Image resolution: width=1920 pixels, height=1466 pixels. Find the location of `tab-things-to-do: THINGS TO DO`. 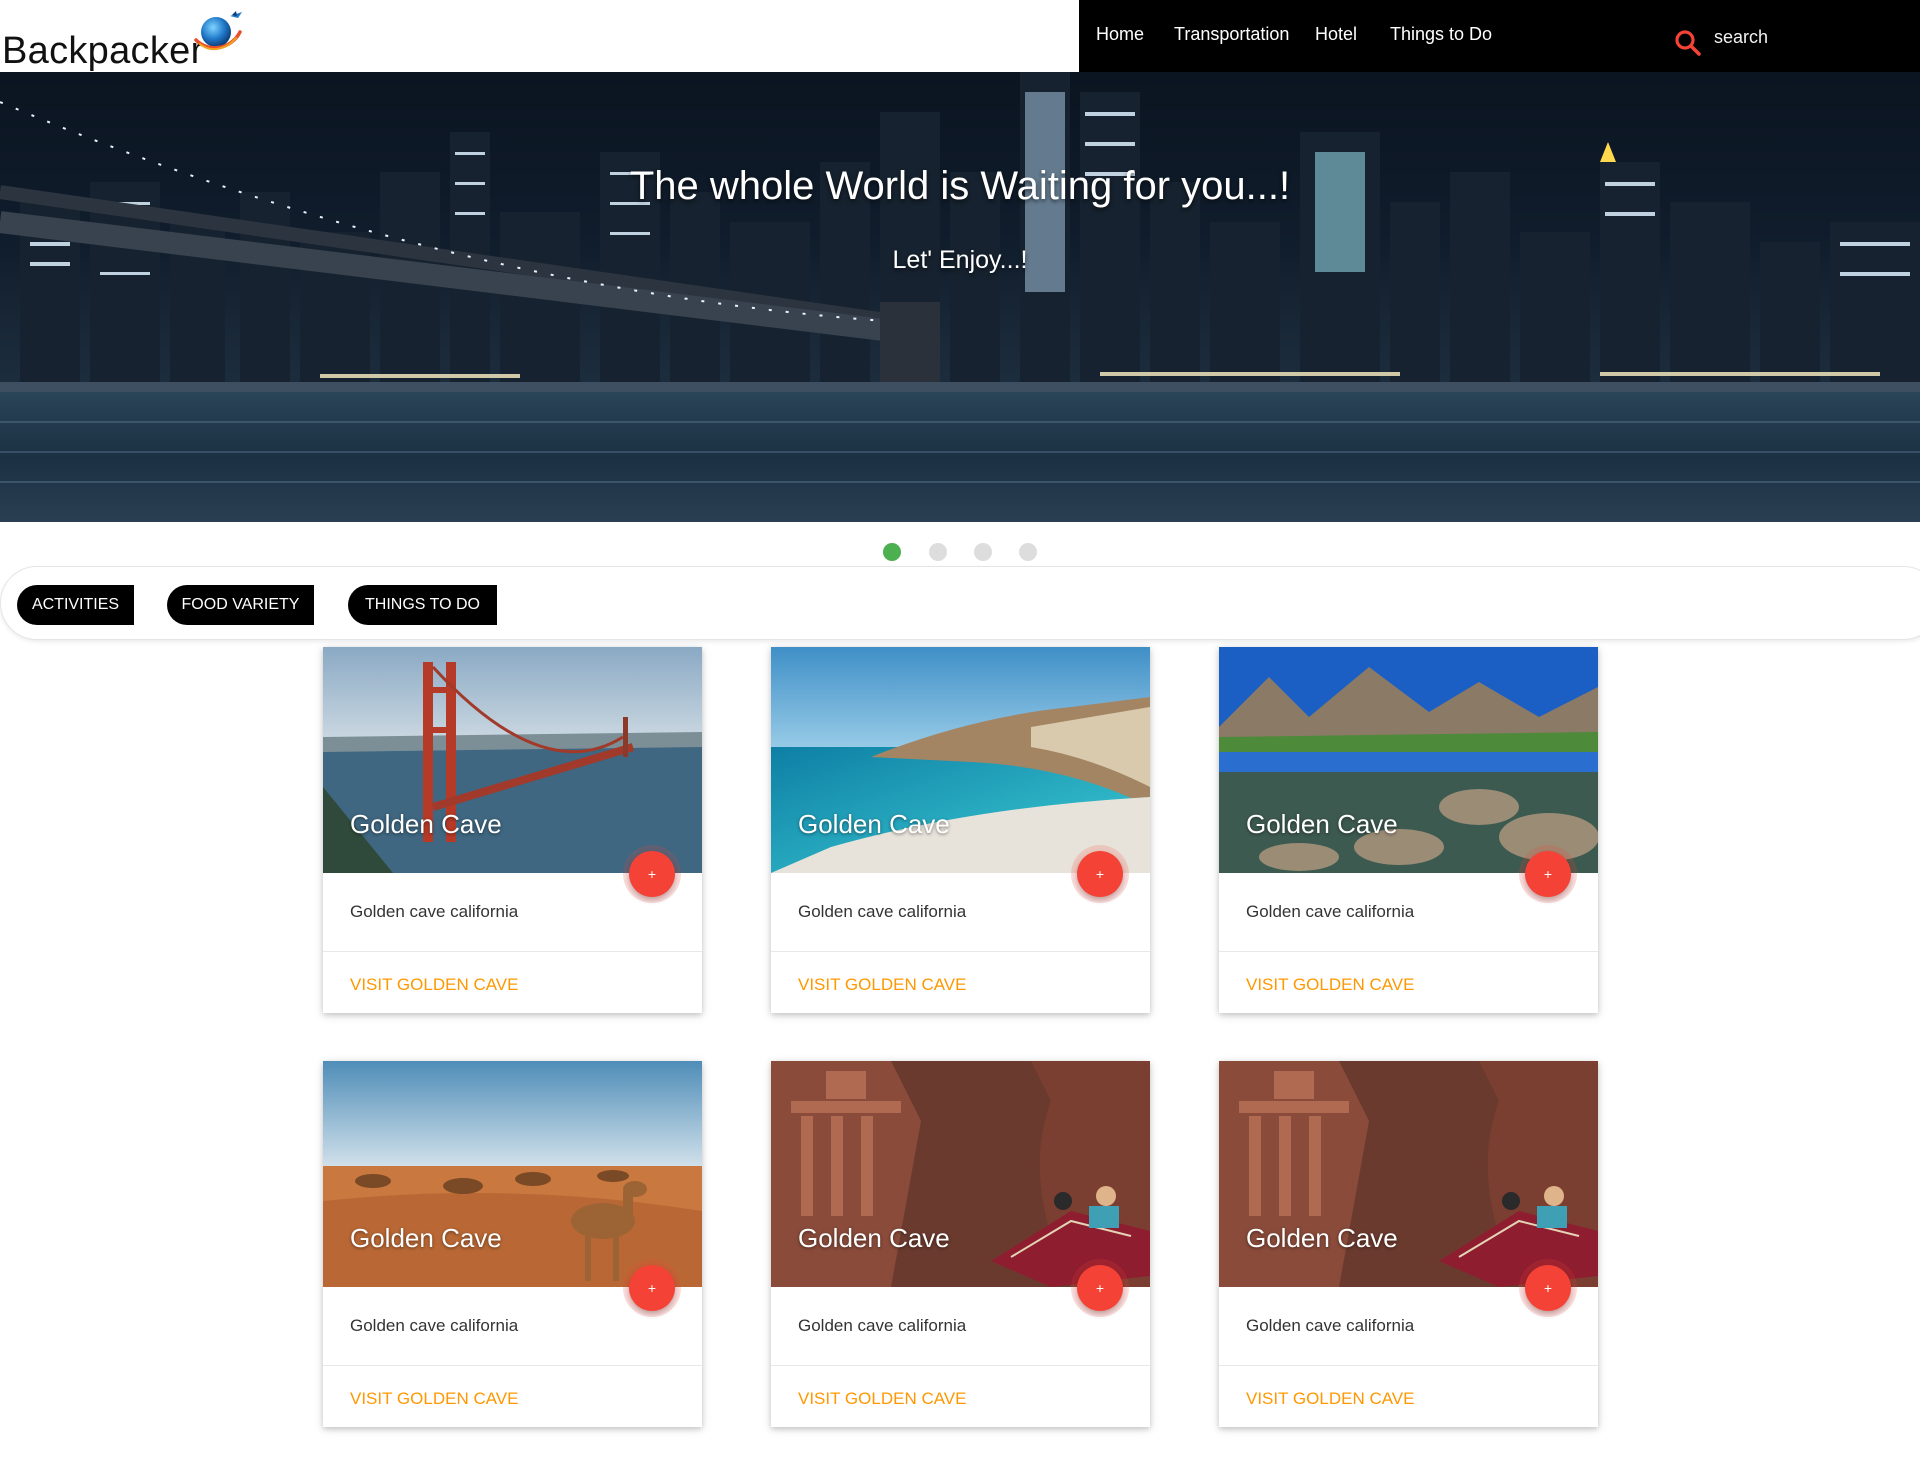

tab-things-to-do: THINGS TO DO is located at coordinates (422, 605).